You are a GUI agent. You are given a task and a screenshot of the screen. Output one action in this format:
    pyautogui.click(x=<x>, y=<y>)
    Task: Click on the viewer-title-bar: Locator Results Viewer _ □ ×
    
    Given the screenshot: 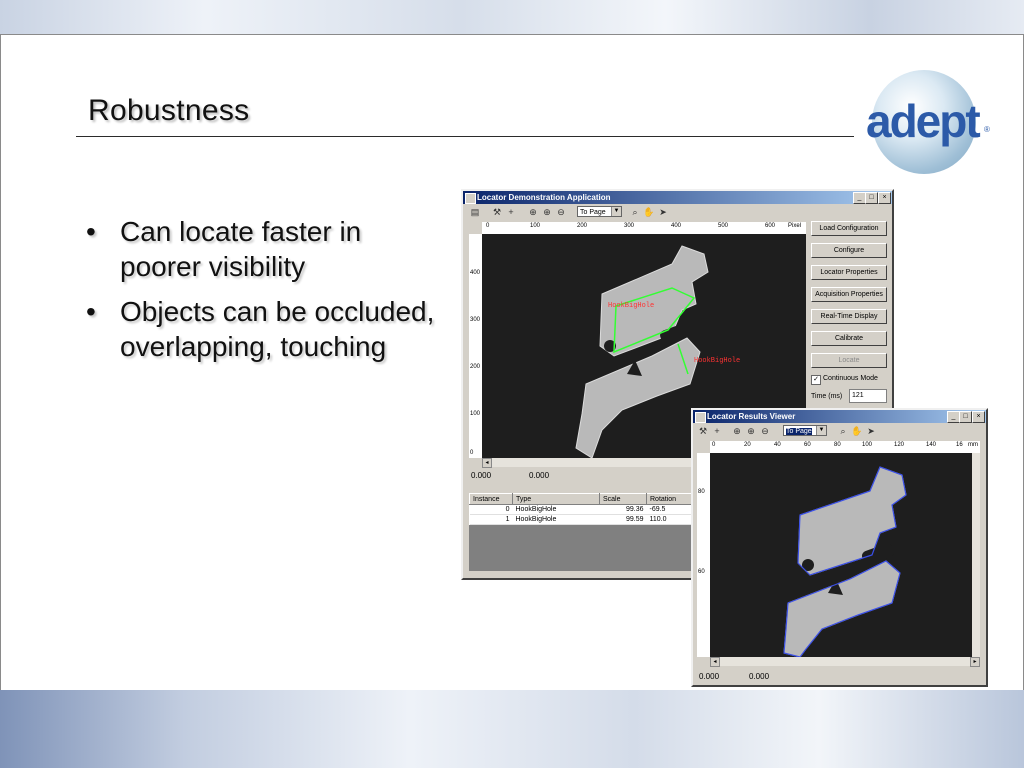 What is the action you would take?
    pyautogui.click(x=839, y=416)
    